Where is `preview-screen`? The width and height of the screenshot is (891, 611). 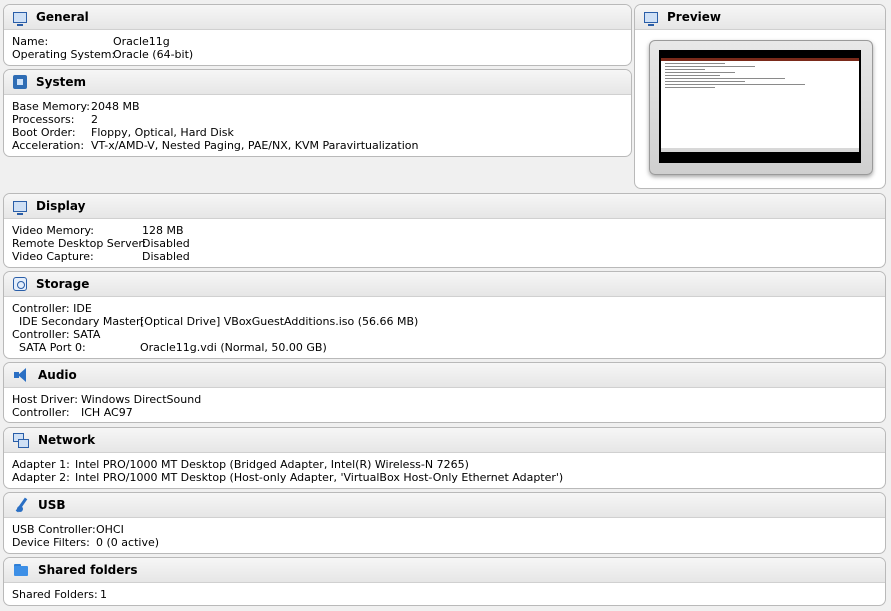 preview-screen is located at coordinates (760, 106).